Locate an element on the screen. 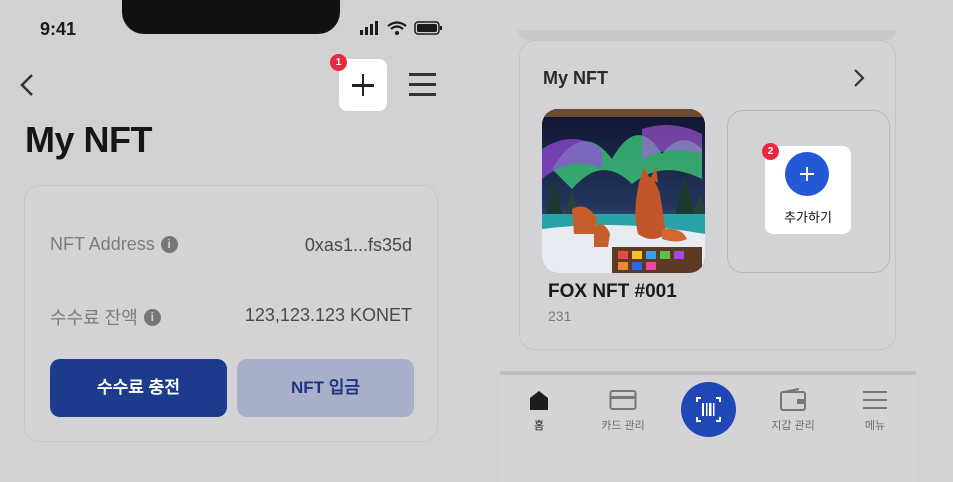 This screenshot has height=482, width=953. nft-name: FOX NFT #001 is located at coordinates (612, 291).